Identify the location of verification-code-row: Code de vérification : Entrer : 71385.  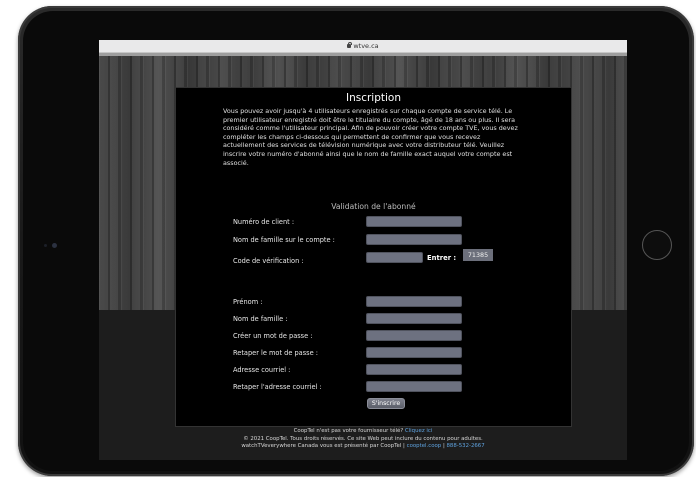
(383, 257).